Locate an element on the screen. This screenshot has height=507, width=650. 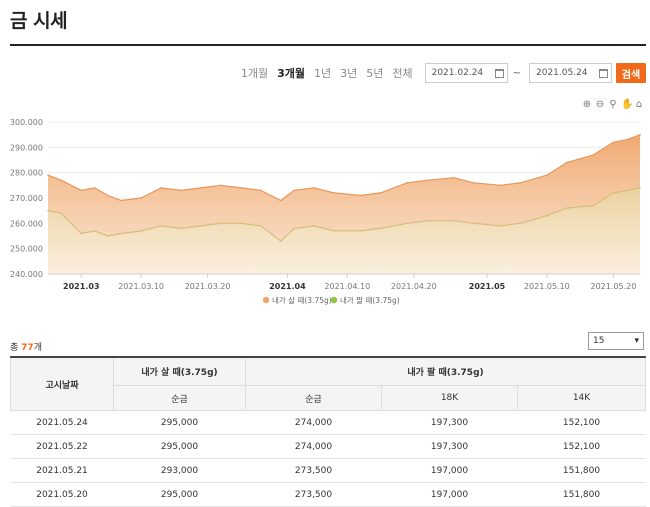
x-tick-label: 2021.04.20 is located at coordinates (414, 286).